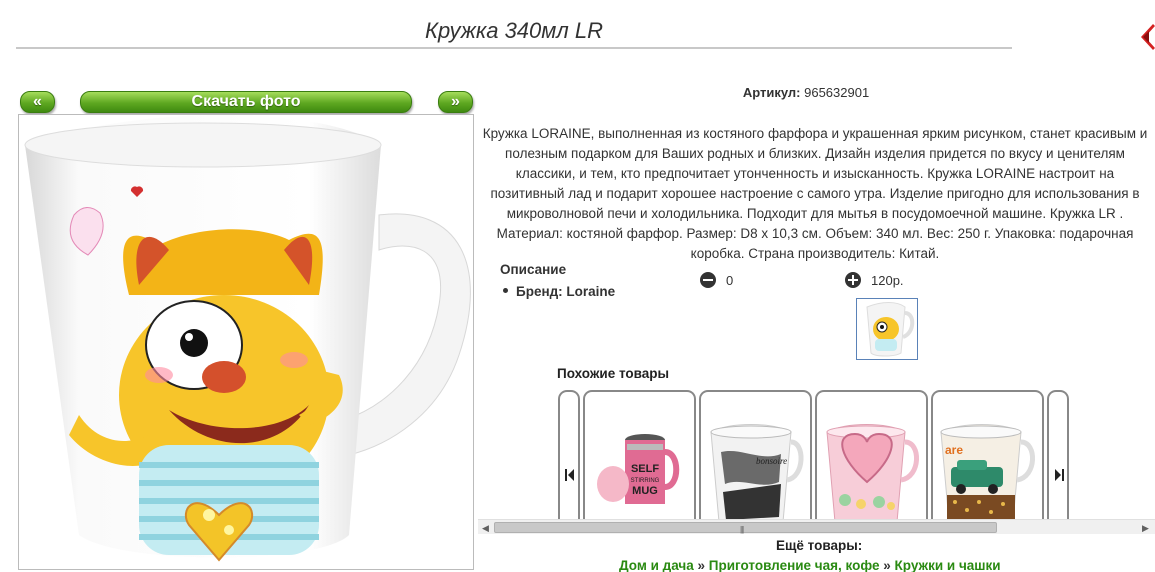 This screenshot has height=572, width=1155. I want to click on crumb-mugs-cups: Кружки и чашки, so click(948, 565).